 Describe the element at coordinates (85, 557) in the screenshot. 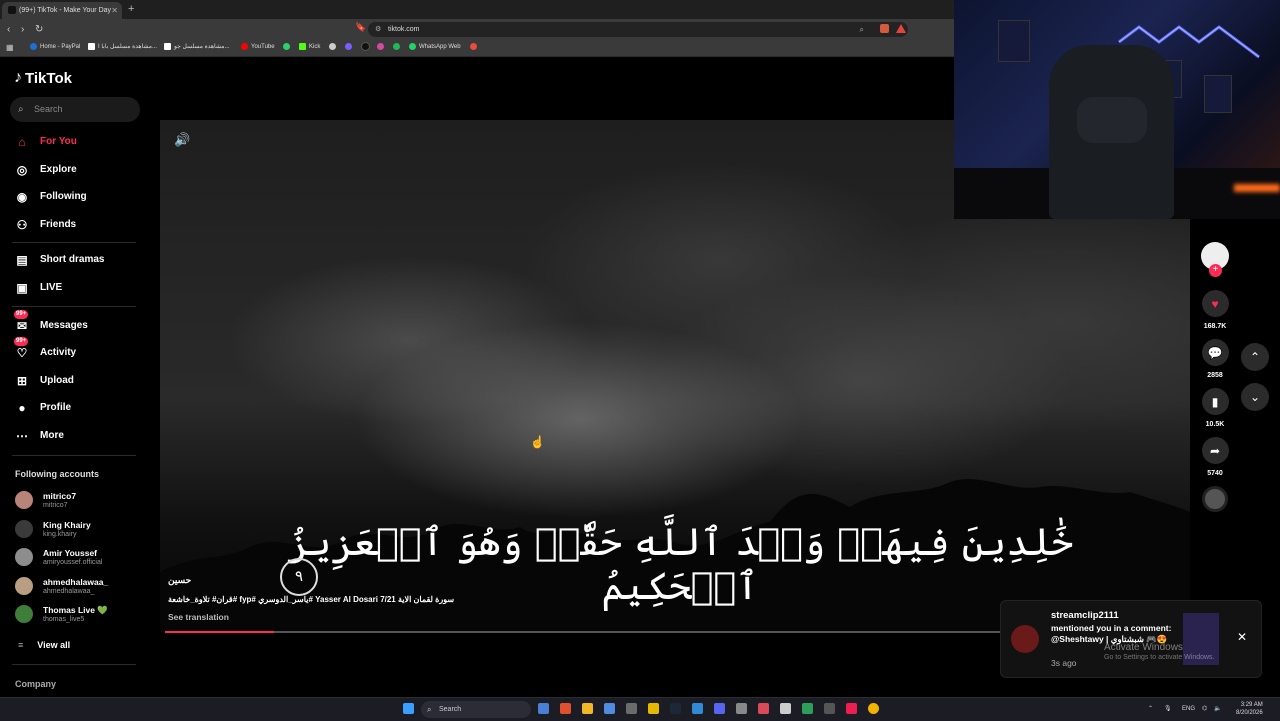

I see `account-item: Amir Youssef amiryoussef.official` at that location.